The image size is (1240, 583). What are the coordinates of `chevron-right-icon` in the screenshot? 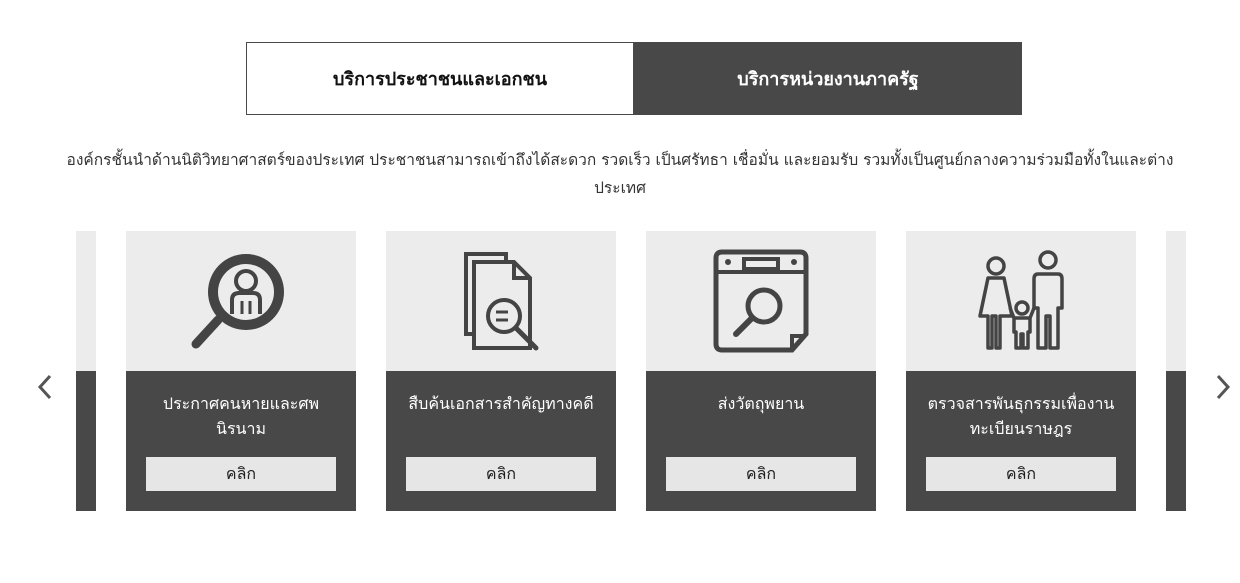 It's located at (1223, 387).